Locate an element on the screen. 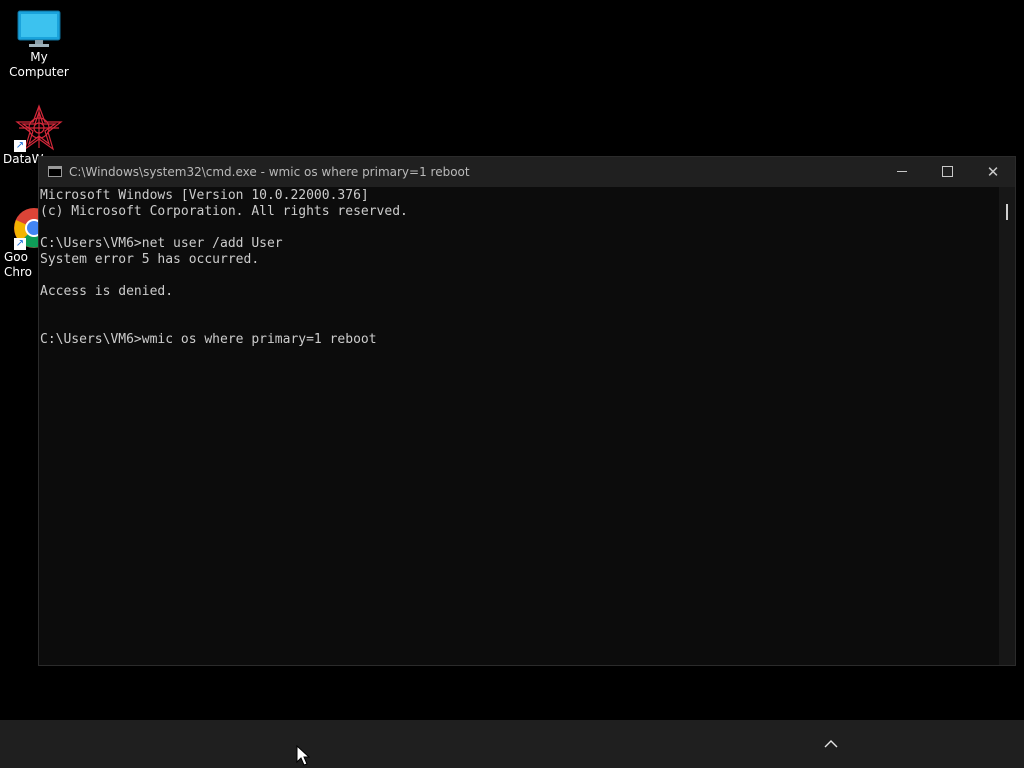 The image size is (1024, 768). maximize-icon is located at coordinates (947, 171).